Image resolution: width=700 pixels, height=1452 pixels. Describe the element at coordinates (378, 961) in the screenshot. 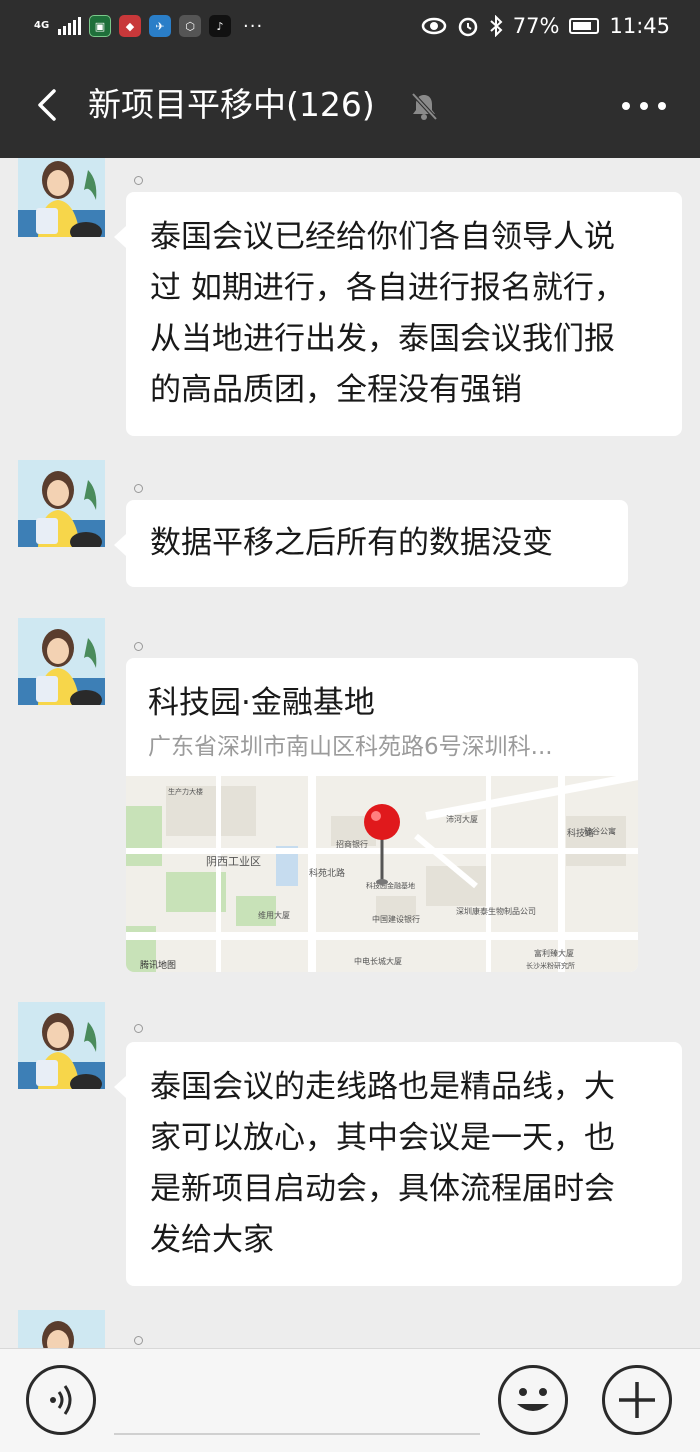

I see `map-label: 中电长城大厦` at that location.